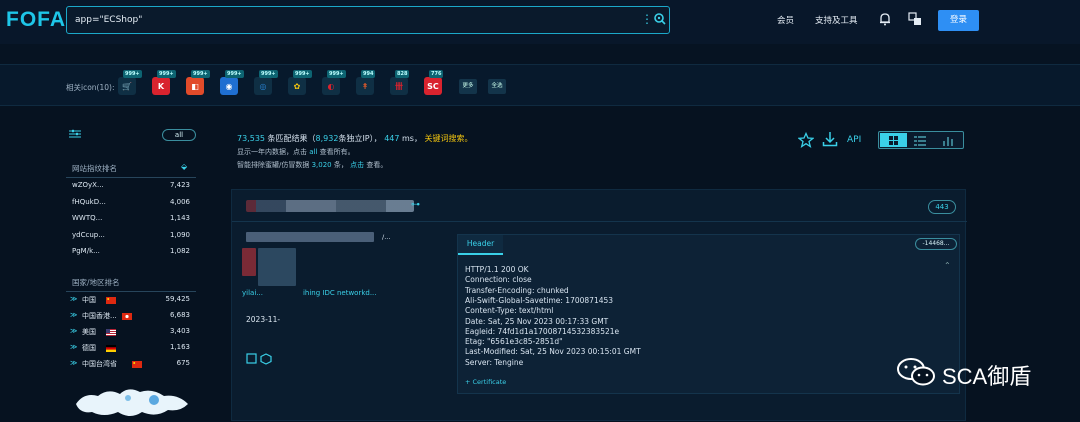 The image size is (1080, 422). What do you see at coordinates (179, 347) in the screenshot?
I see `country-count: 1,163` at bounding box center [179, 347].